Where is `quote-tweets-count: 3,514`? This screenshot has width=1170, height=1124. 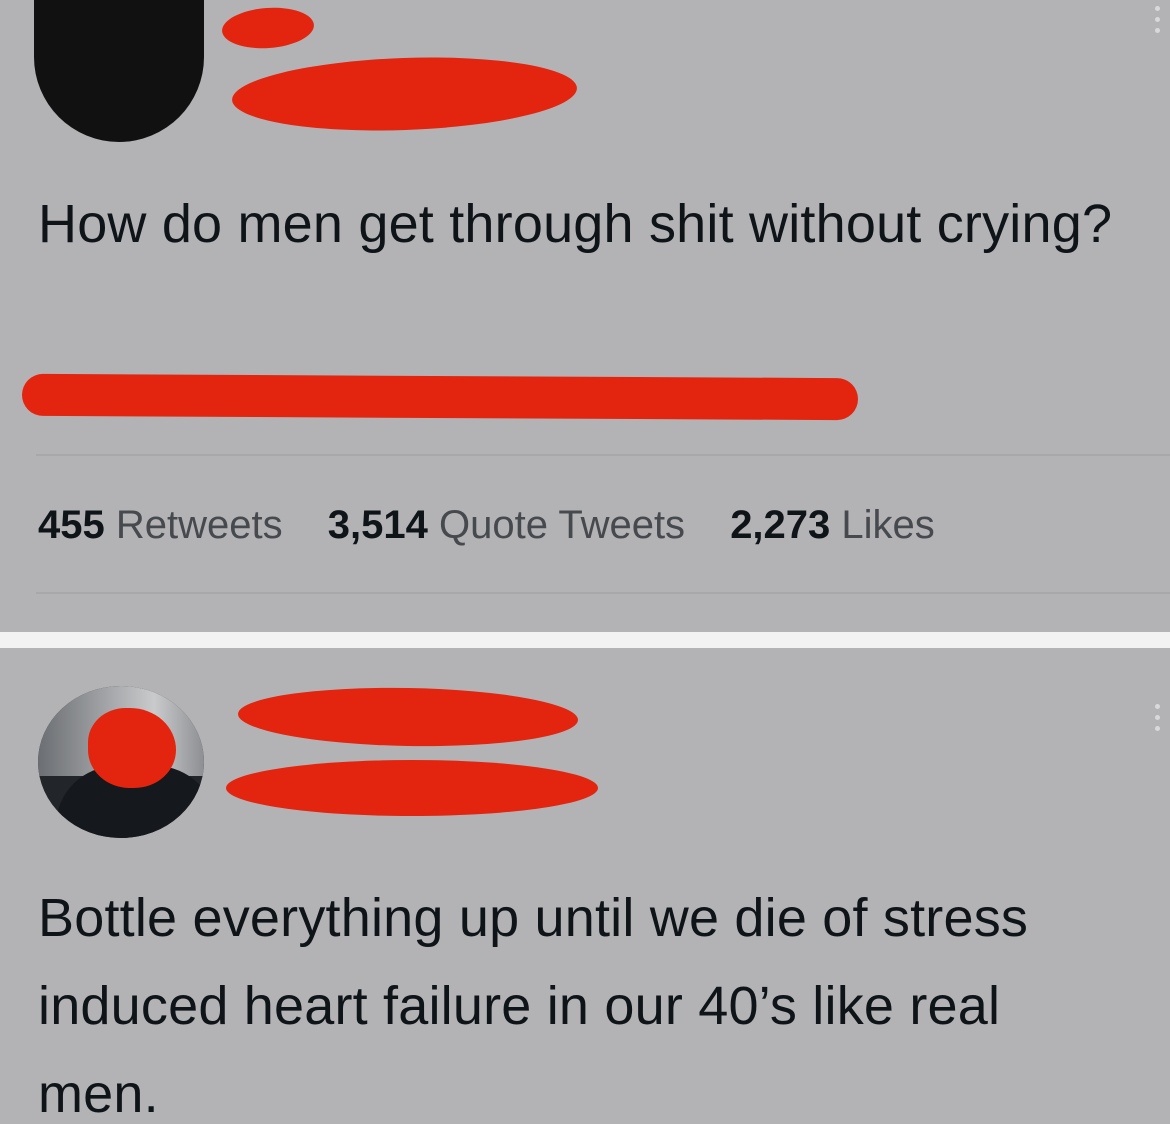 quote-tweets-count: 3,514 is located at coordinates (377, 525).